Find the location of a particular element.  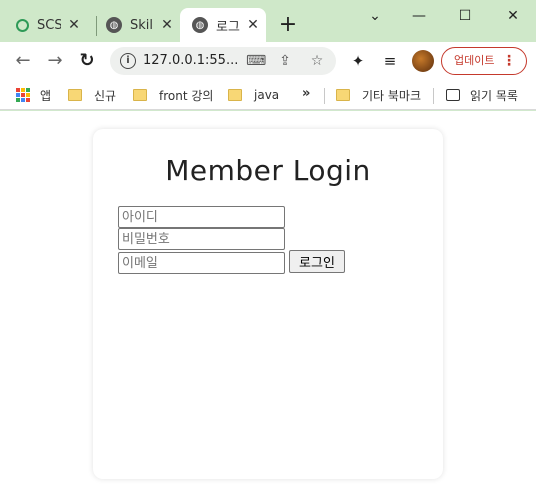

bookmark-apps: 앱 is located at coordinates (33, 95).